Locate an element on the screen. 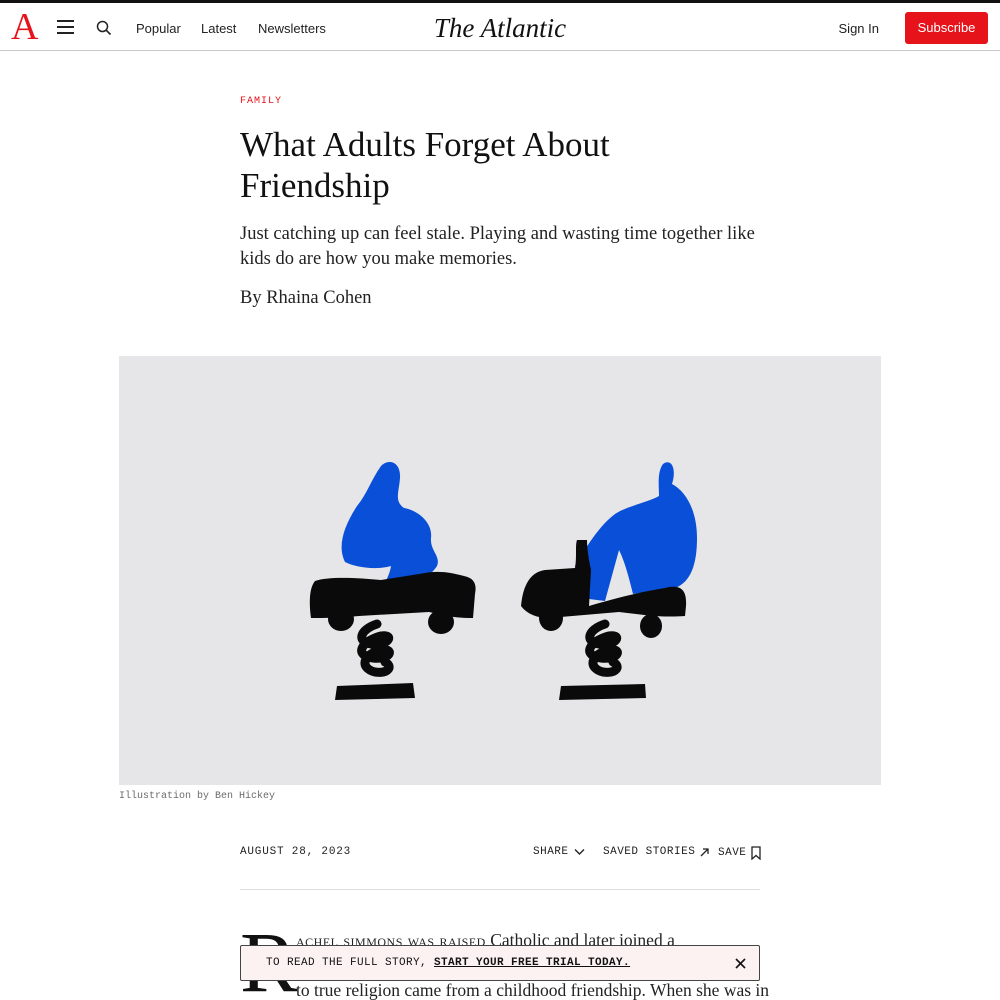 The image size is (1000, 1000). arrow-up-right-icon is located at coordinates (704, 851).